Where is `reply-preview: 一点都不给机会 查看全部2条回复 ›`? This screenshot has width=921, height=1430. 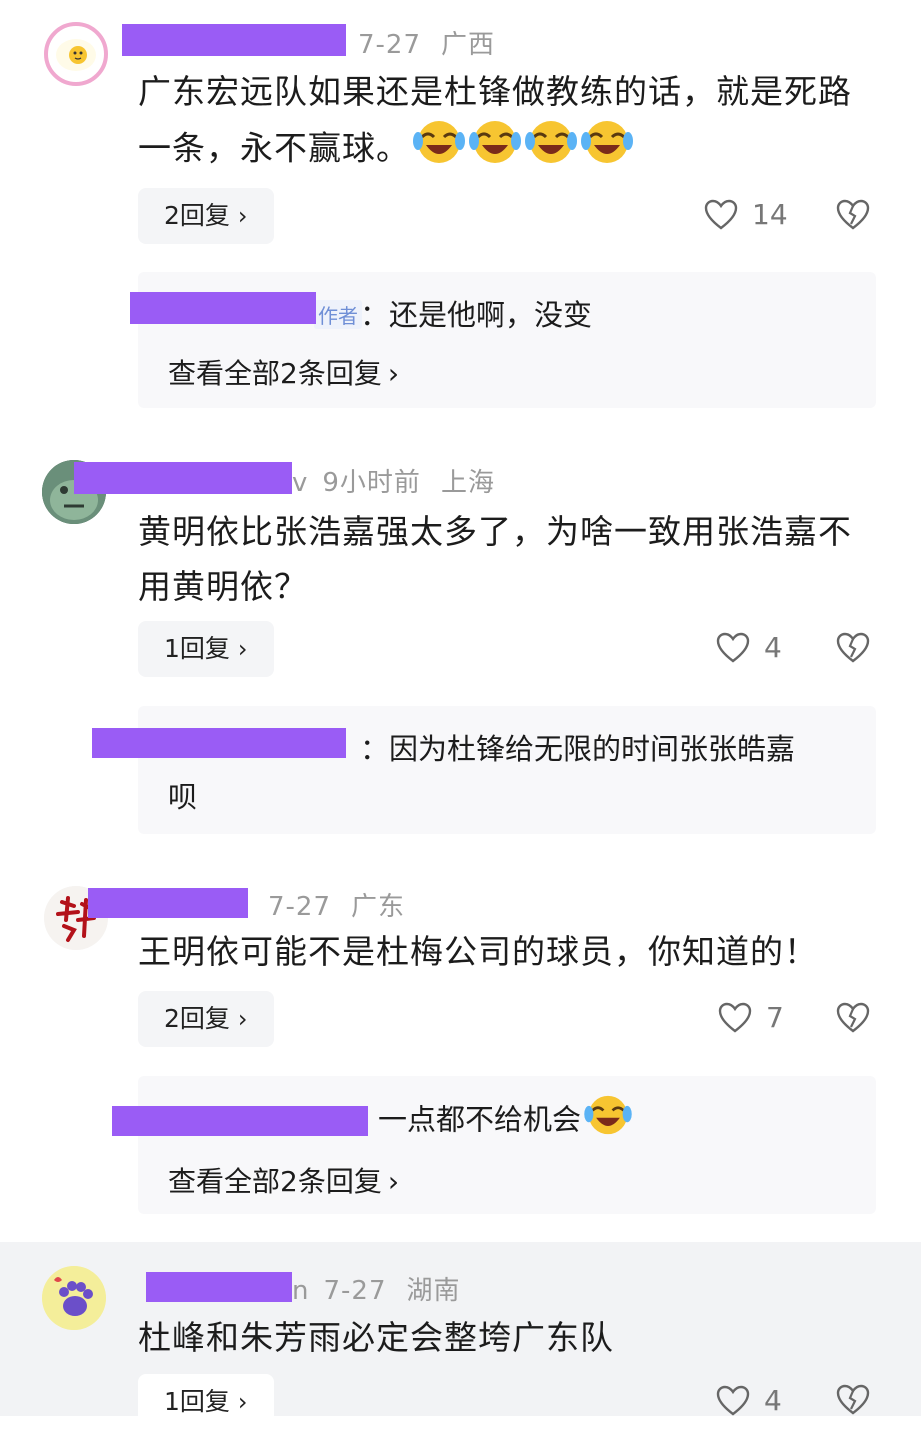 reply-preview: 一点都不给机会 查看全部2条回复 › is located at coordinates (507, 1145).